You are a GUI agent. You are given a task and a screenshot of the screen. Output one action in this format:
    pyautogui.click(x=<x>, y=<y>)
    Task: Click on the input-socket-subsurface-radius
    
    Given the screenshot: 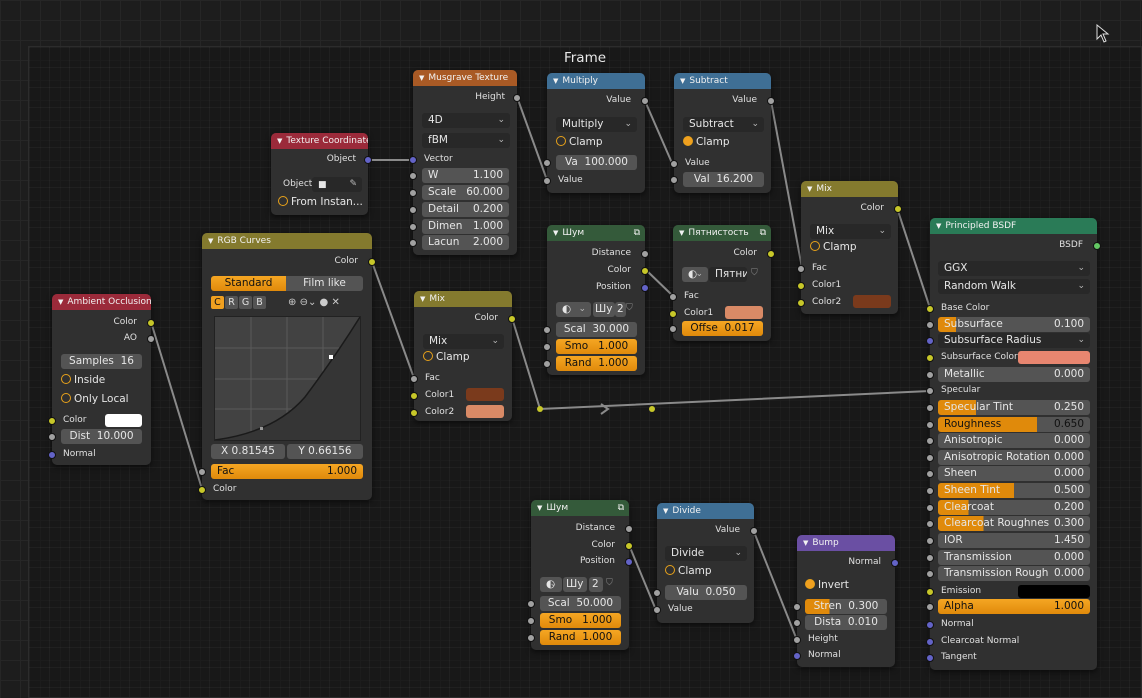 What is the action you would take?
    pyautogui.click(x=930, y=341)
    